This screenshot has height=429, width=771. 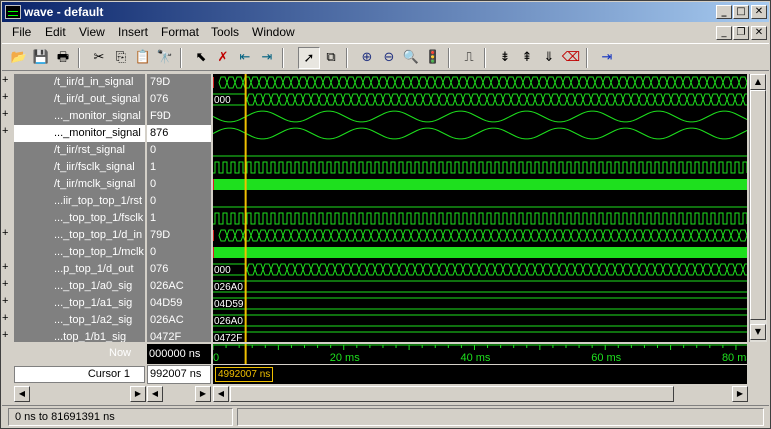 What do you see at coordinates (273, 32) in the screenshot?
I see `menu-window: Window` at bounding box center [273, 32].